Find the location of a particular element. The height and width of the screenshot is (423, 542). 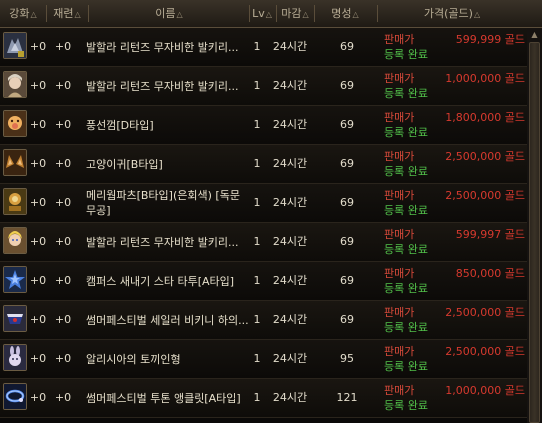

balloon-gum-icon is located at coordinates (15, 123).